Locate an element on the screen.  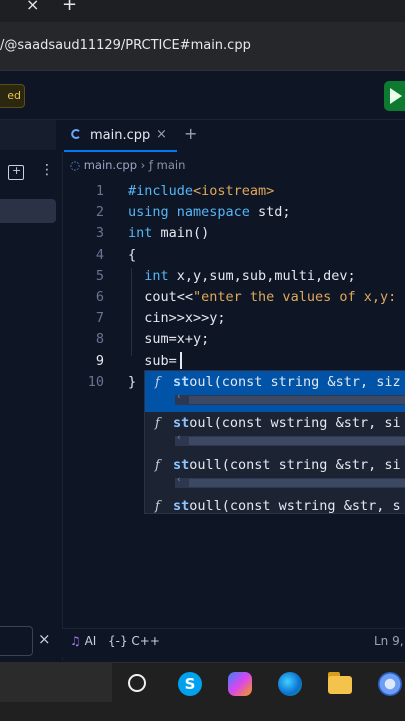
autocomplete-item-label: stoul(const wstring &str, si is located at coordinates (287, 423).